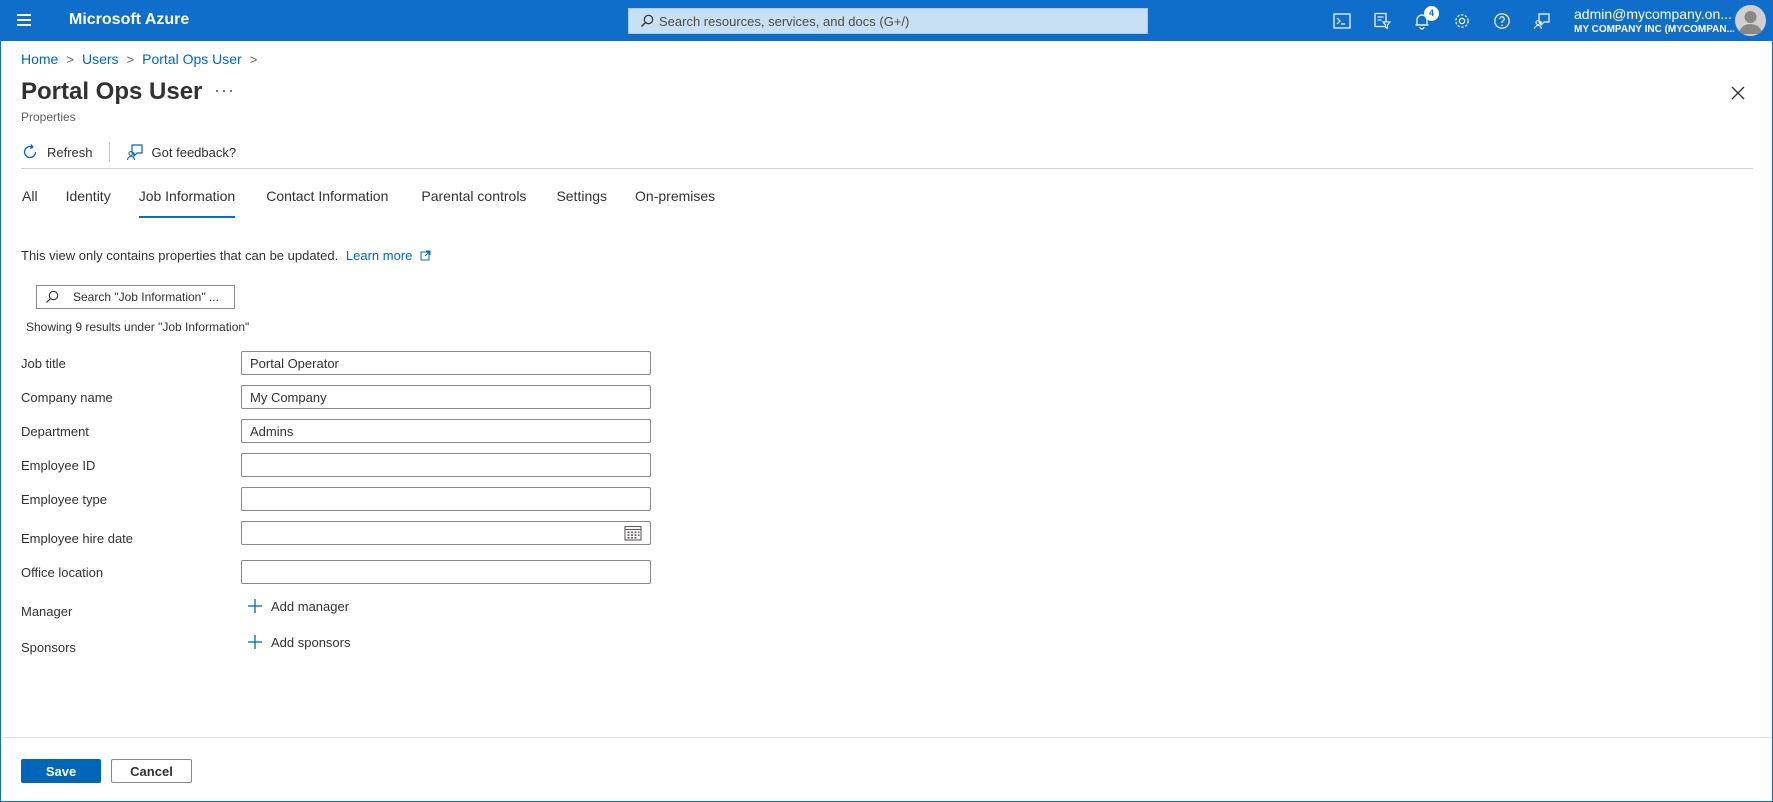  Describe the element at coordinates (446, 499) in the screenshot. I see `employee-type-input` at that location.